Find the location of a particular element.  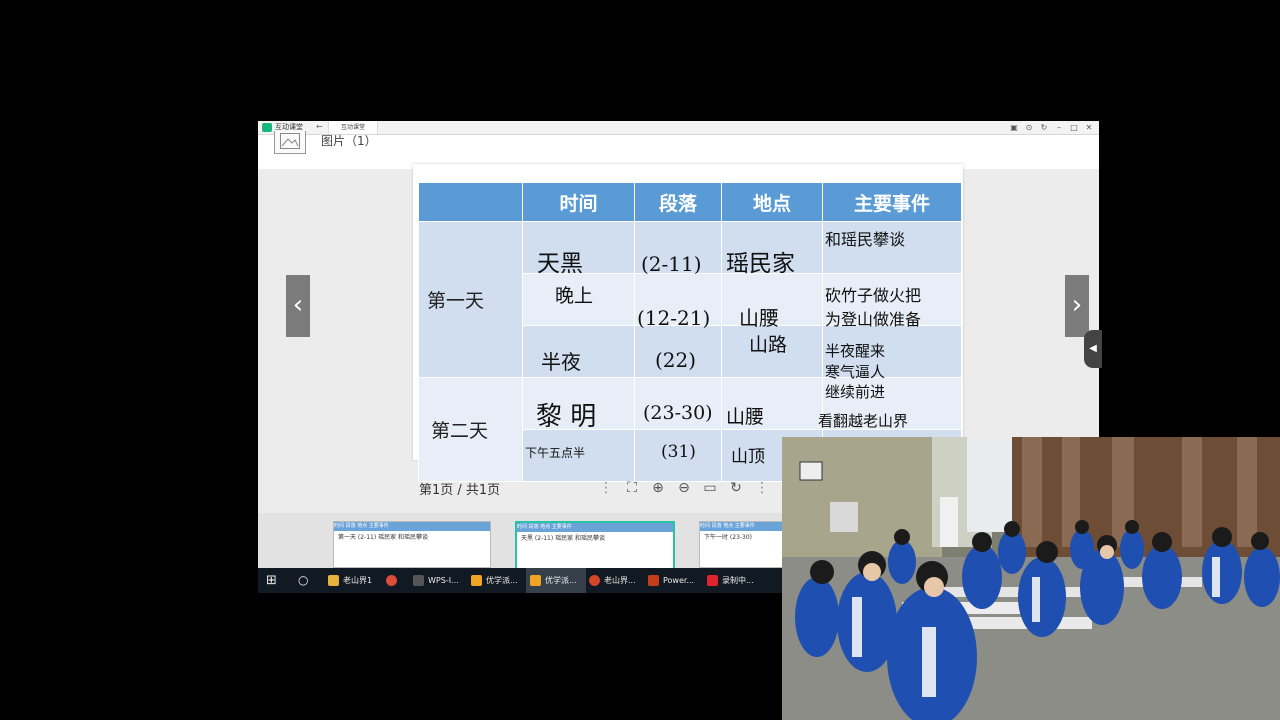

thumbnail-active: 时间 段落 地点 主要事件 天黑 (2-11) 瑶民家 和瑶民攀谈 is located at coordinates (595, 545).